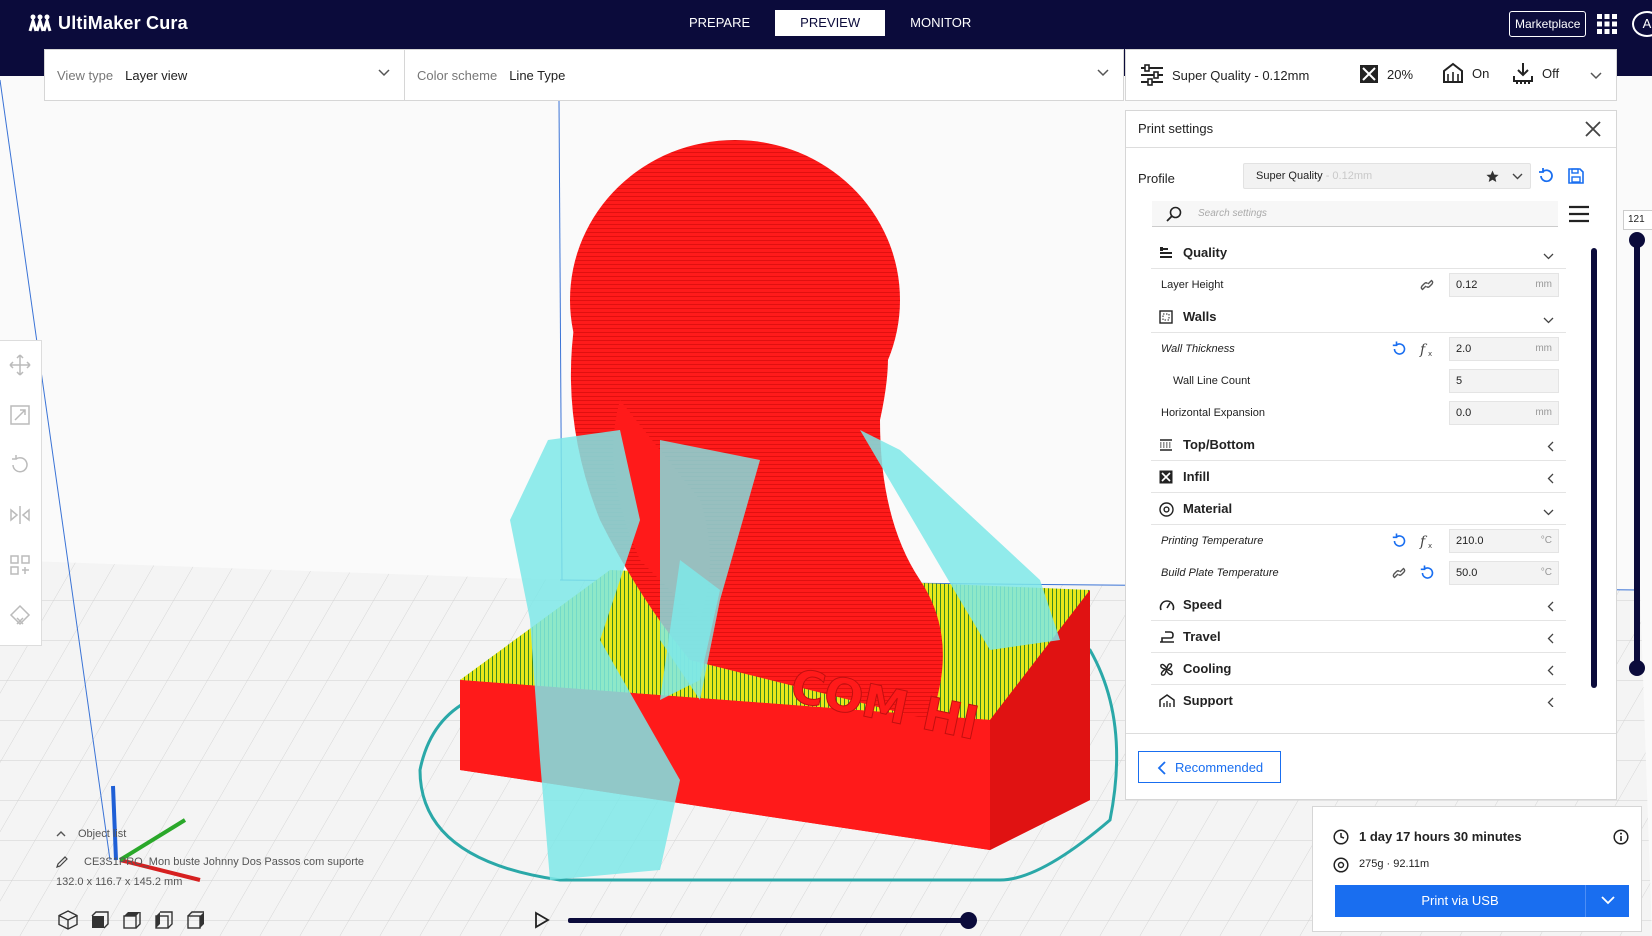 This screenshot has width=1652, height=936. I want to click on print-via-usb-button: Print via USB, so click(1482, 901).